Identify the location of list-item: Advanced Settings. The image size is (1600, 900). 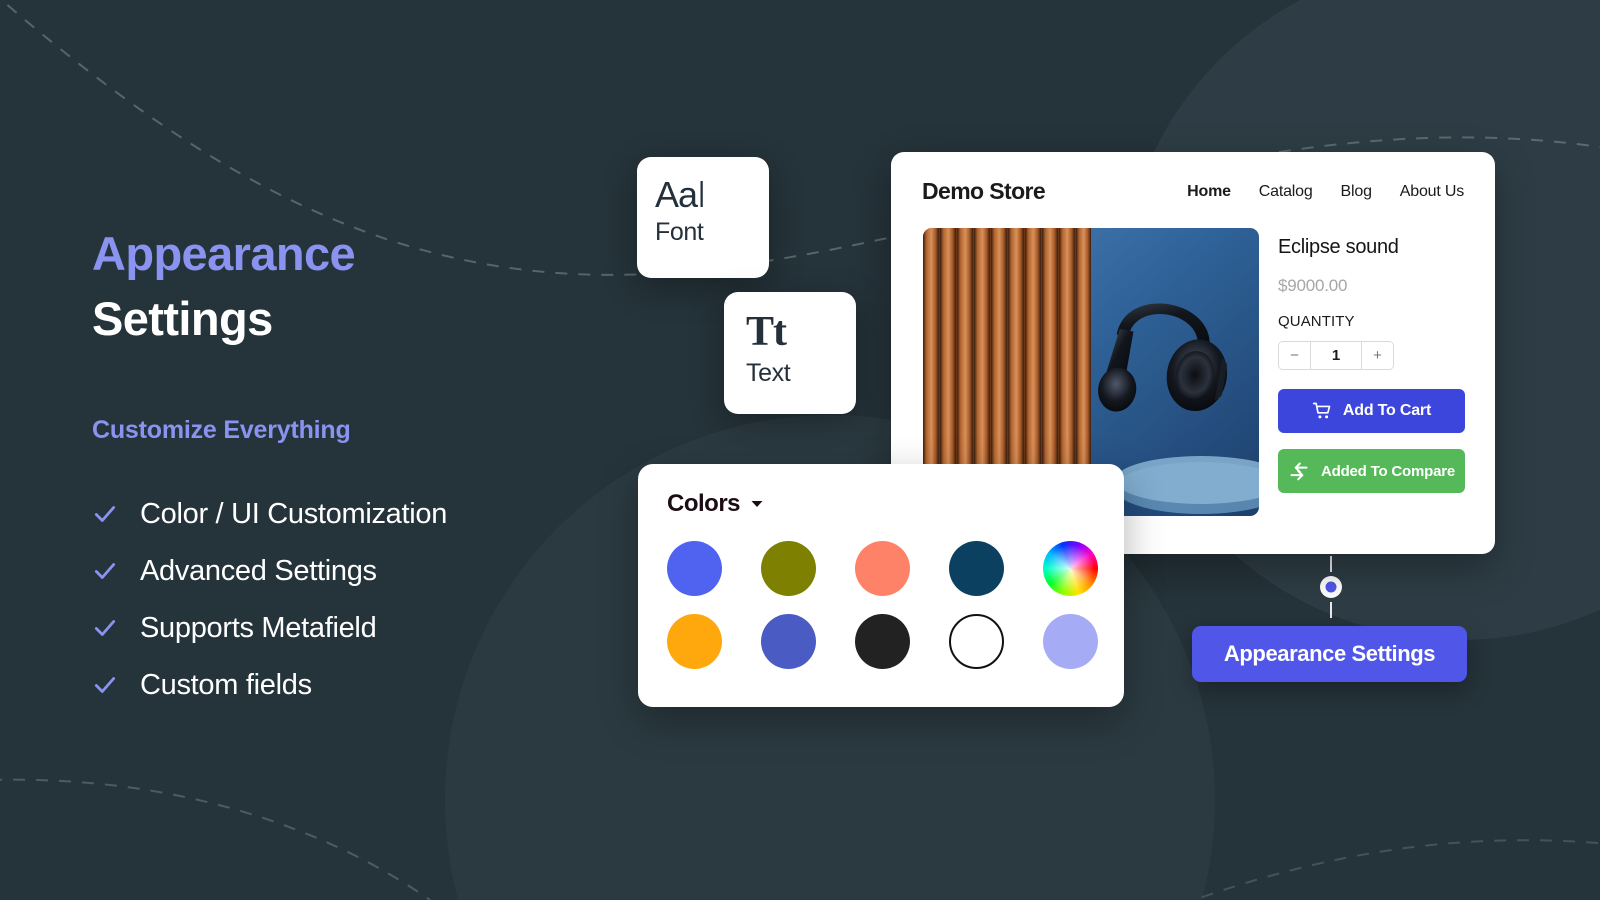
(372, 571).